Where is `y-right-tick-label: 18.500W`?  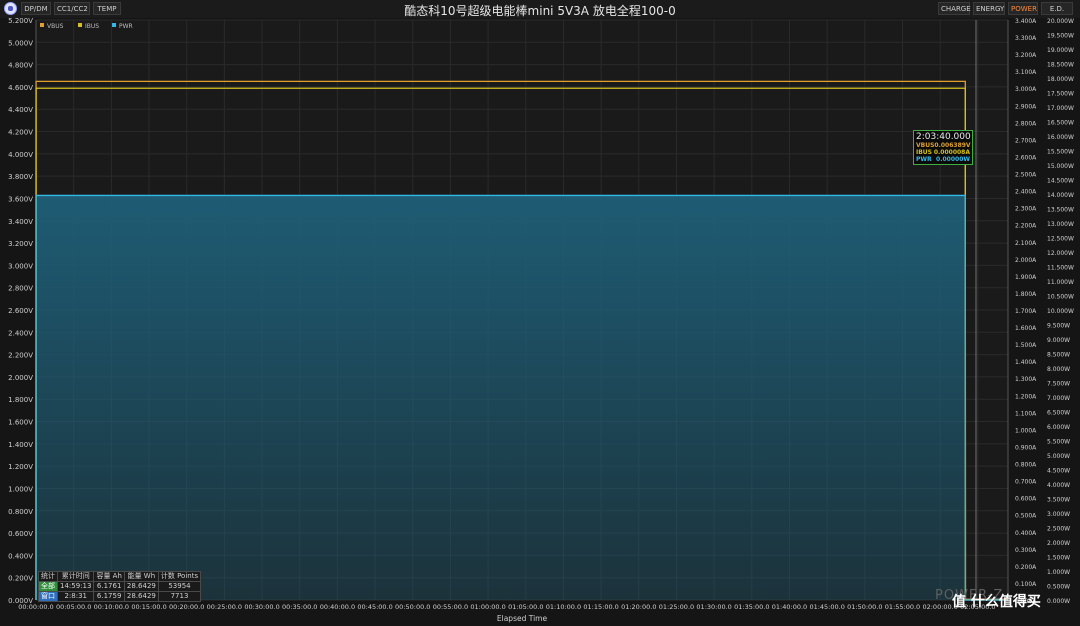
y-right-tick-label: 18.500W is located at coordinates (1060, 65).